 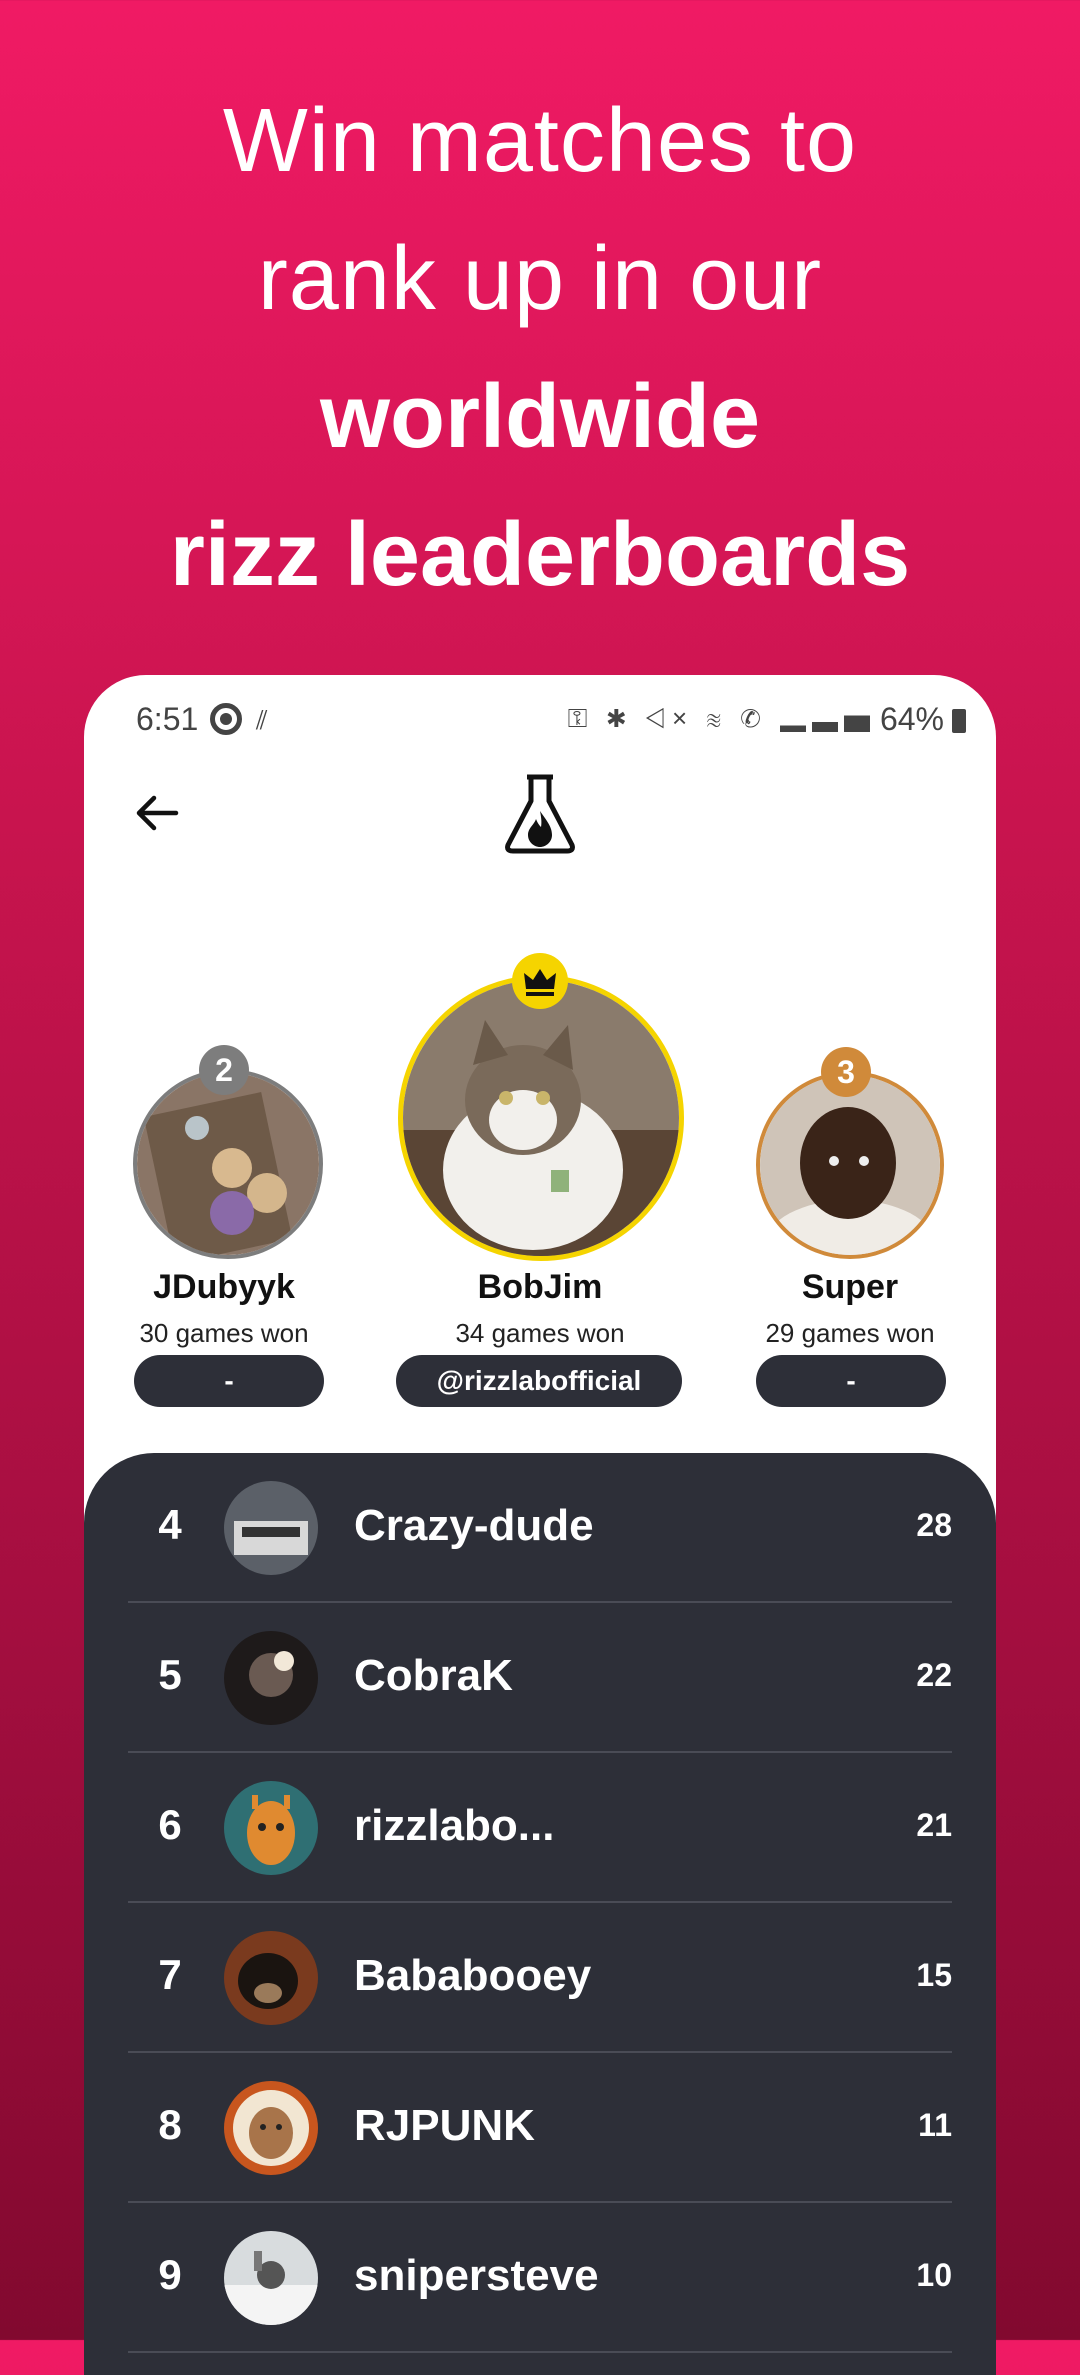 I want to click on row-rank: 7, so click(x=170, y=1974).